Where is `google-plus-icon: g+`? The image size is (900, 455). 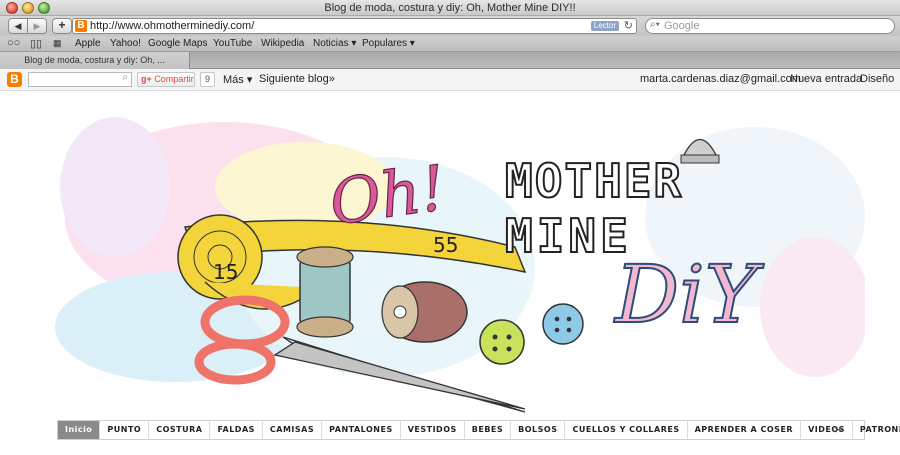 google-plus-icon: g+ is located at coordinates (148, 79).